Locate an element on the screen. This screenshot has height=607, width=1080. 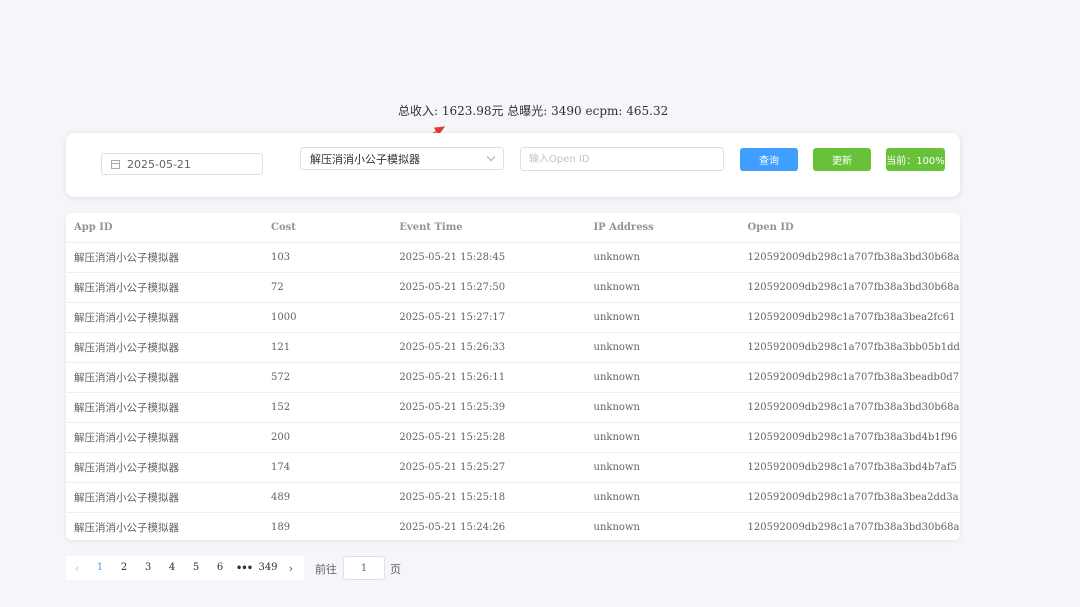
page-5: 5 is located at coordinates (196, 568).